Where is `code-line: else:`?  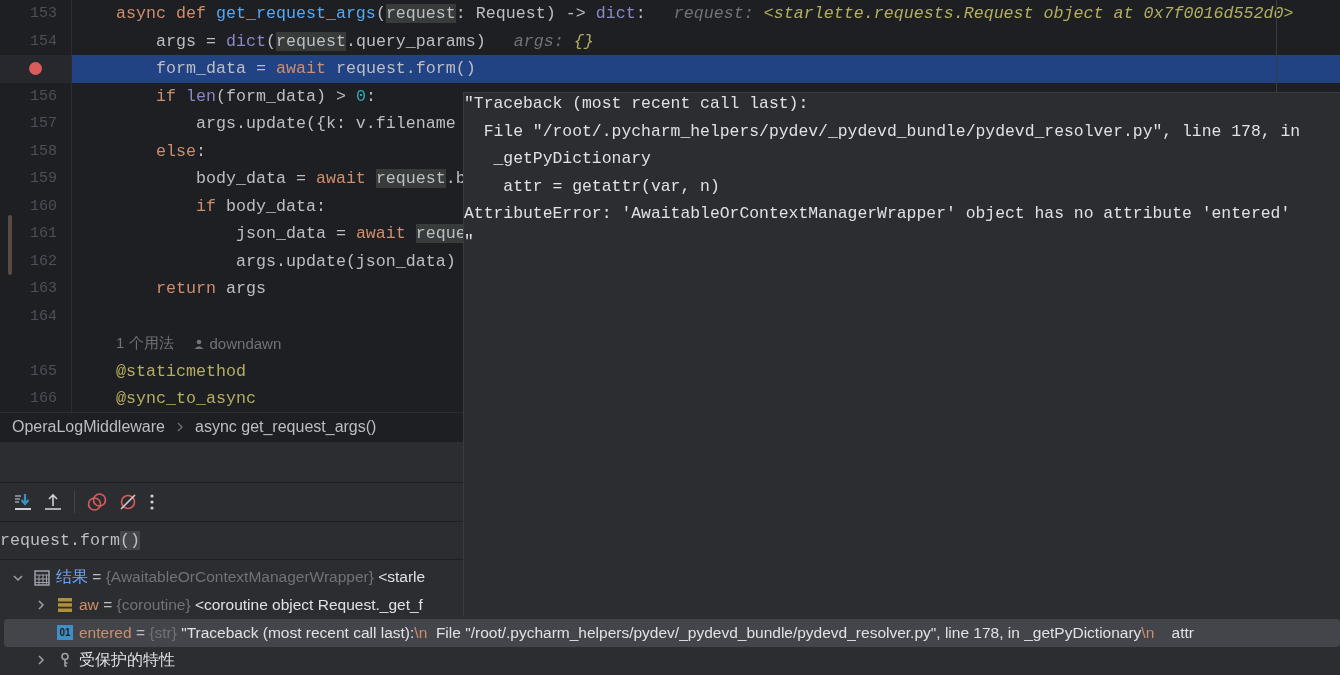
code-line: else: is located at coordinates (180, 151).